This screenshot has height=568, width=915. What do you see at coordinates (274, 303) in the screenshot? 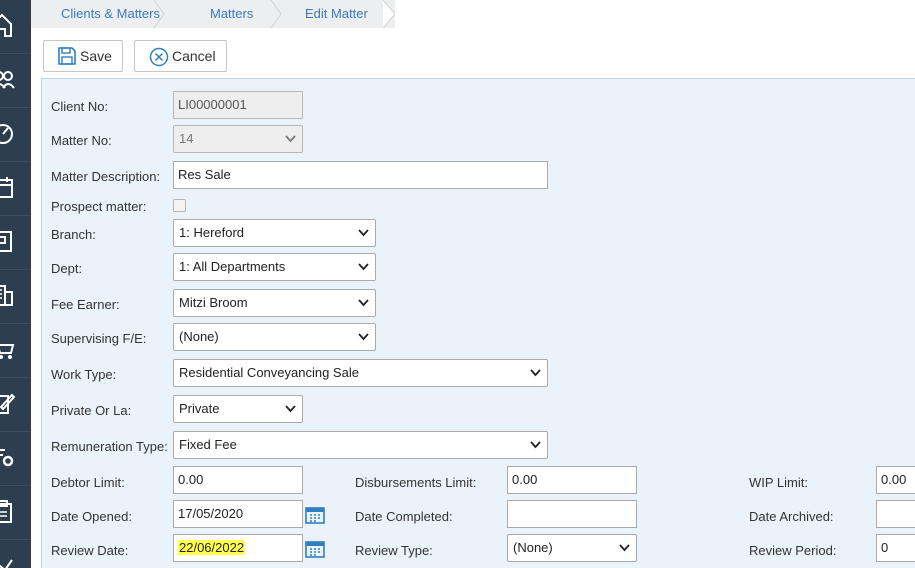
I see `fee-earner-select: Mitzi Broom` at bounding box center [274, 303].